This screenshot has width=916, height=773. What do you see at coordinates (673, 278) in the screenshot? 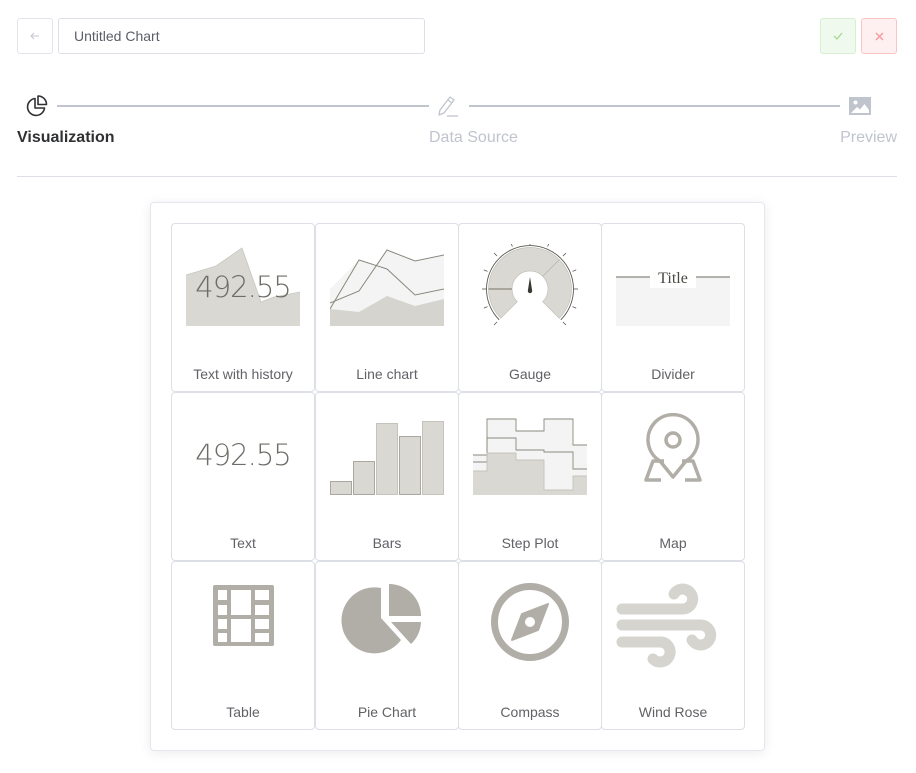
I see `sample-title: Title` at bounding box center [673, 278].